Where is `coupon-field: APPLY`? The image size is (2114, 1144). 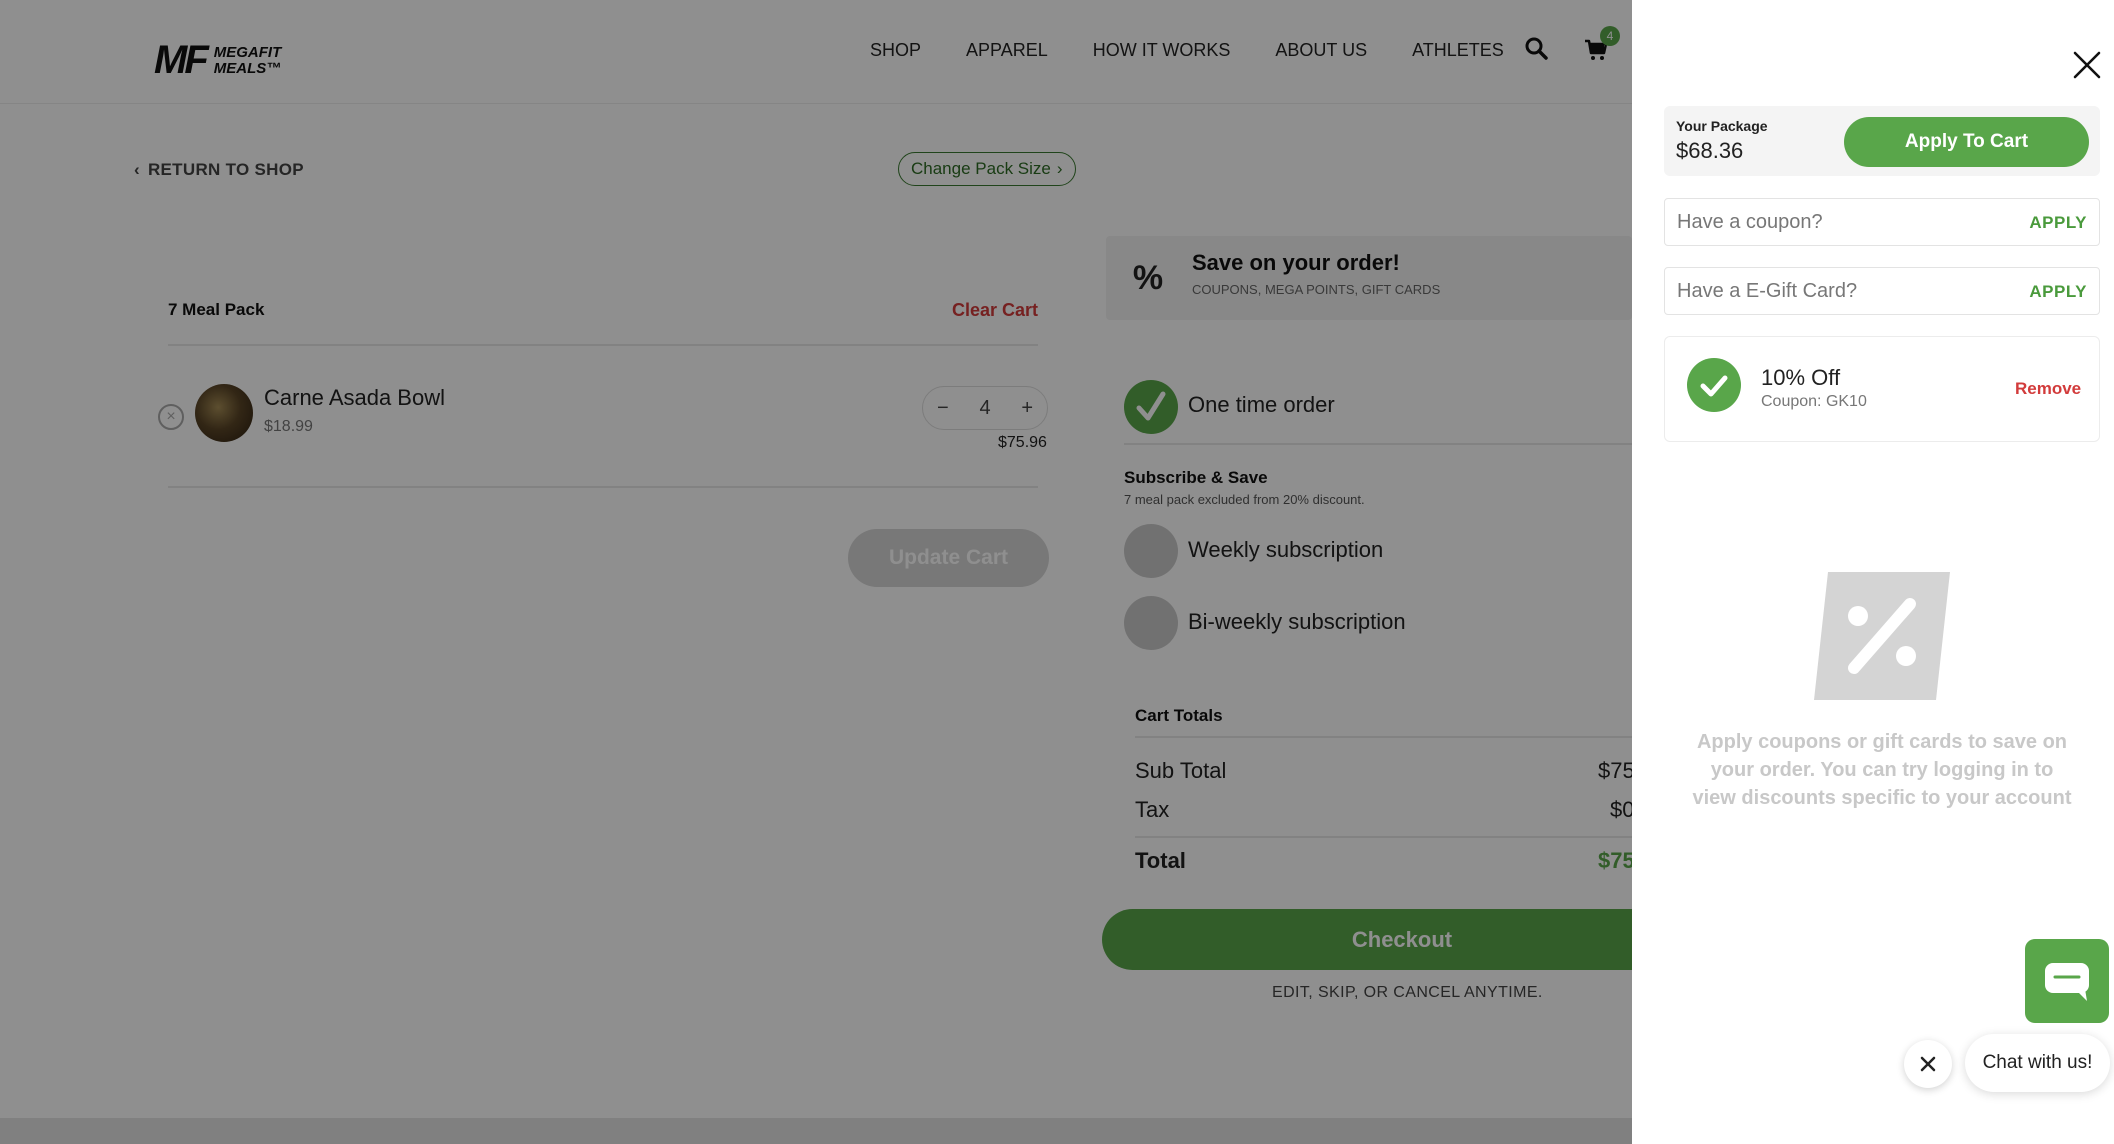
coupon-field: APPLY is located at coordinates (1882, 222).